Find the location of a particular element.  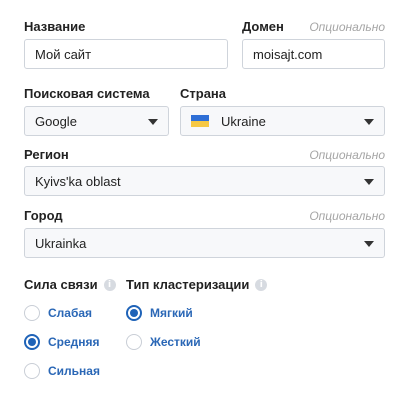

city-optional-hint: Опционально is located at coordinates (347, 216).